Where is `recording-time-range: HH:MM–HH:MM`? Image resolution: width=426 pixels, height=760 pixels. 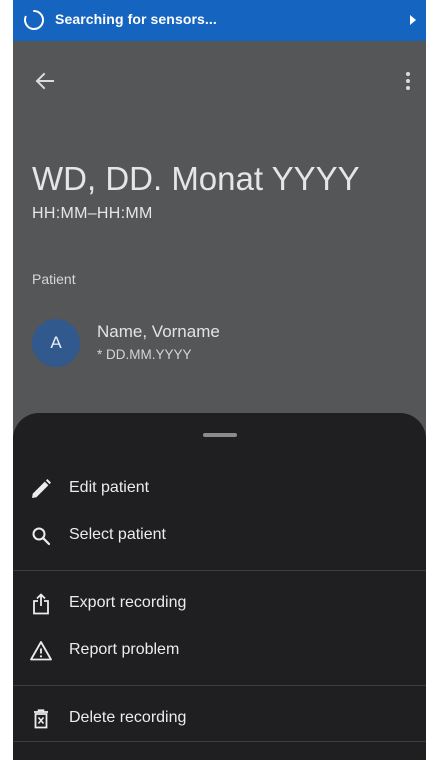 recording-time-range: HH:MM–HH:MM is located at coordinates (92, 213).